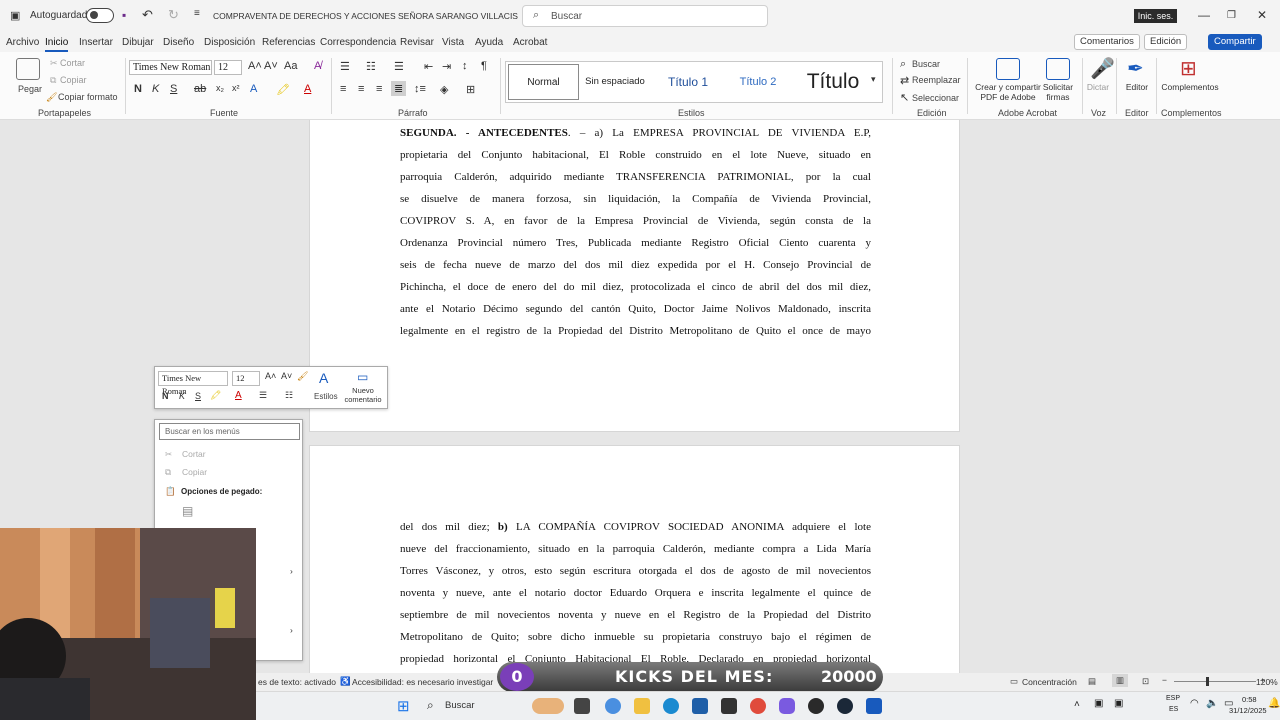 This screenshot has height=720, width=1280. I want to click on multilevel-list-icon: ☰, so click(399, 66).